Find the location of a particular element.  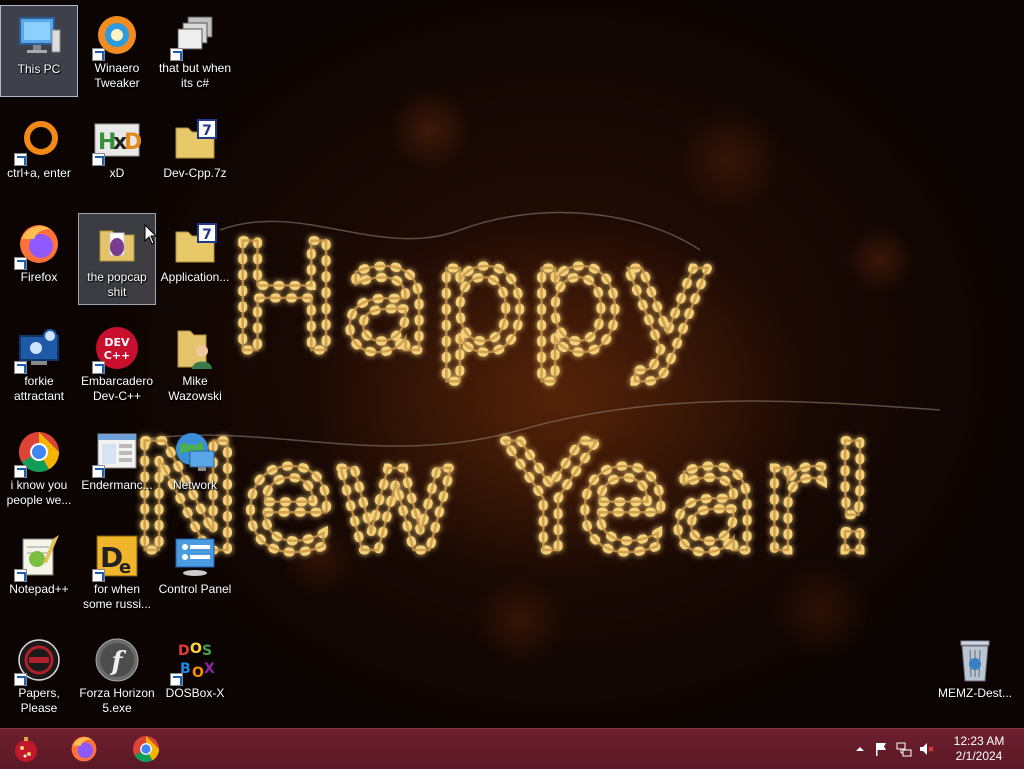

desktop-icon-dev-cpp-7z: 7 Dev-Cpp.7z is located at coordinates (195, 156).